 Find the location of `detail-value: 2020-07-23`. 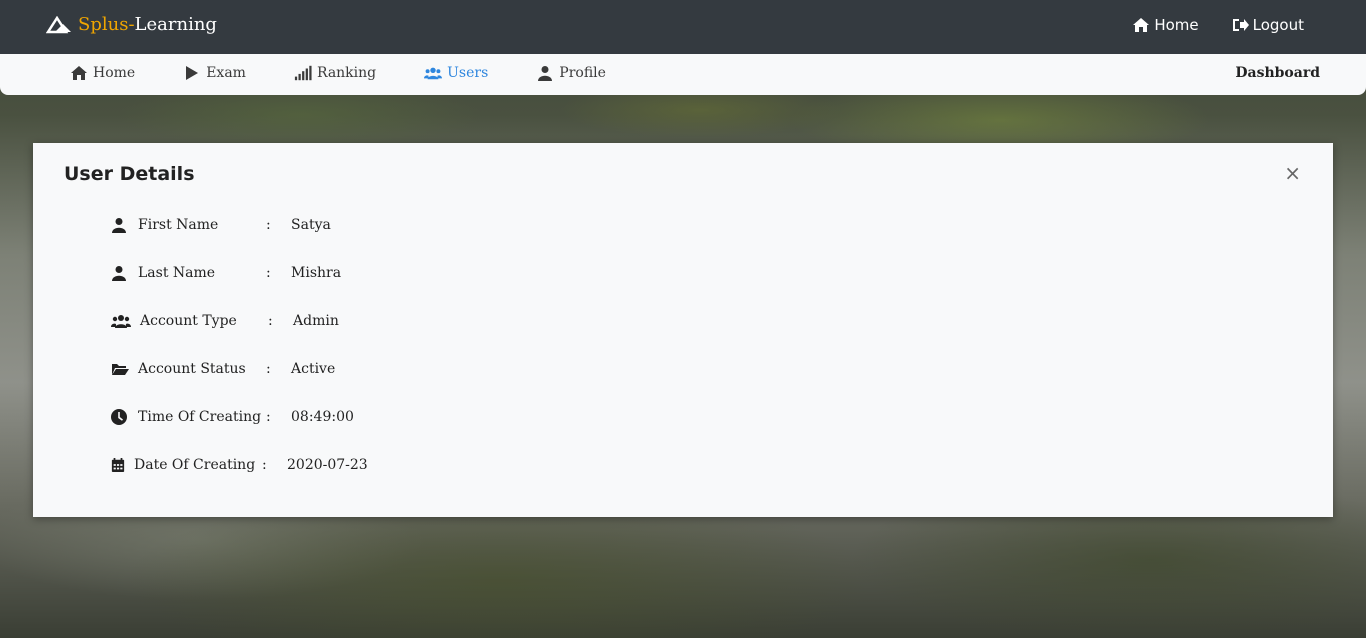

detail-value: 2020-07-23 is located at coordinates (327, 465).